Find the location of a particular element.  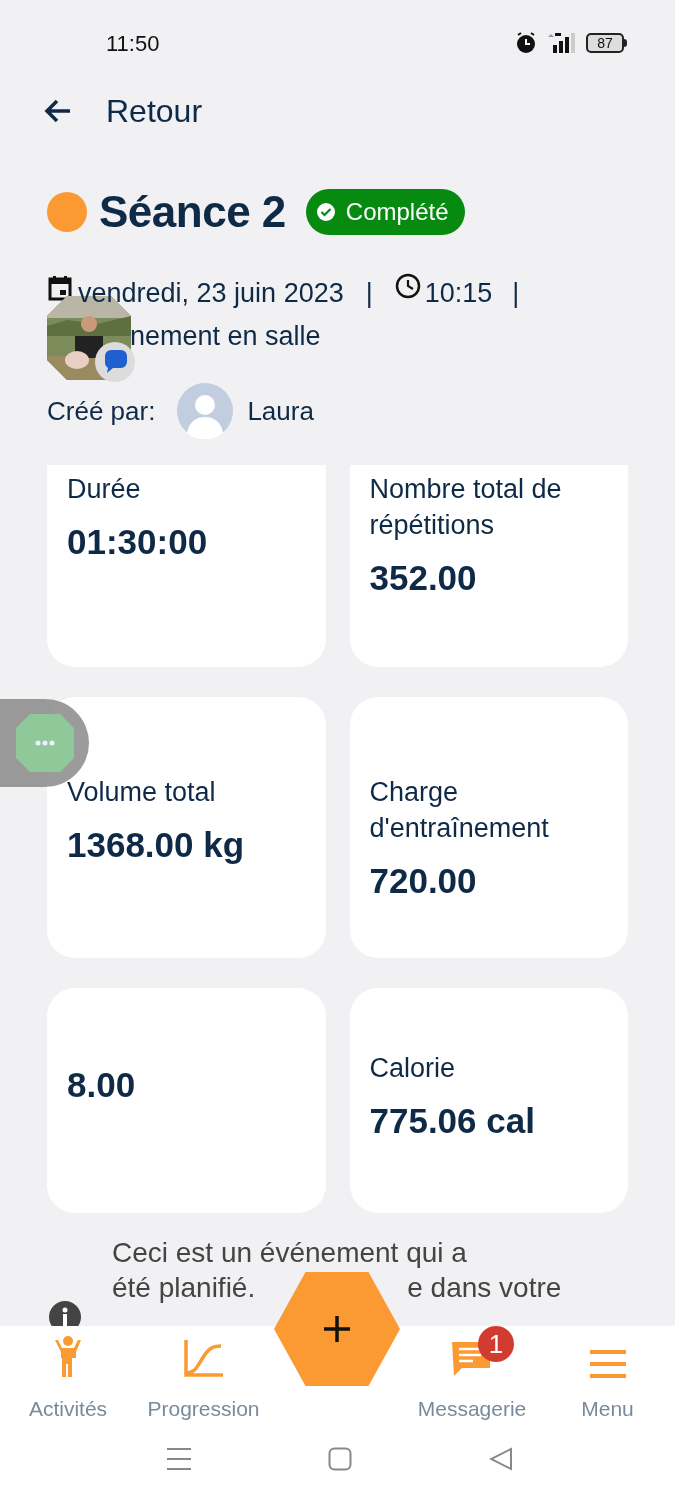

more-icon is located at coordinates (45, 743).